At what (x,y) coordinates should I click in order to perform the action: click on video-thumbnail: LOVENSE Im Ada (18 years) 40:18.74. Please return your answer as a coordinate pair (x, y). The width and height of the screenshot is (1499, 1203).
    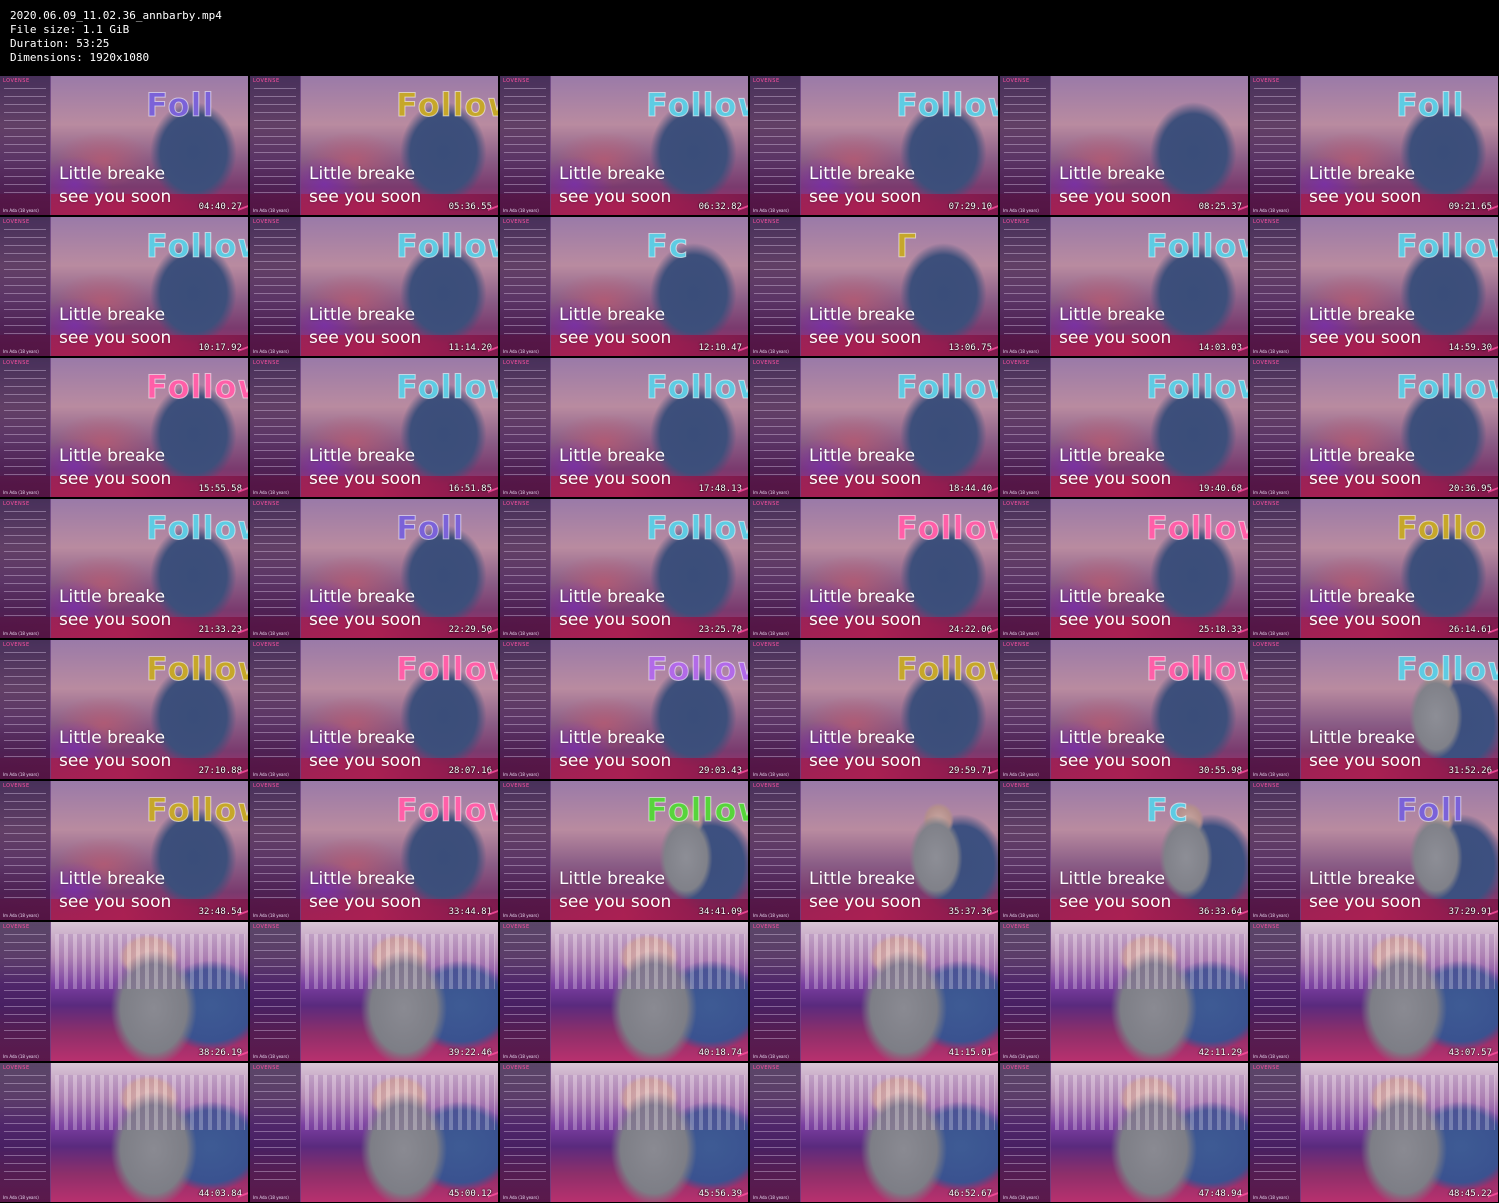
    Looking at the image, I should click on (624, 991).